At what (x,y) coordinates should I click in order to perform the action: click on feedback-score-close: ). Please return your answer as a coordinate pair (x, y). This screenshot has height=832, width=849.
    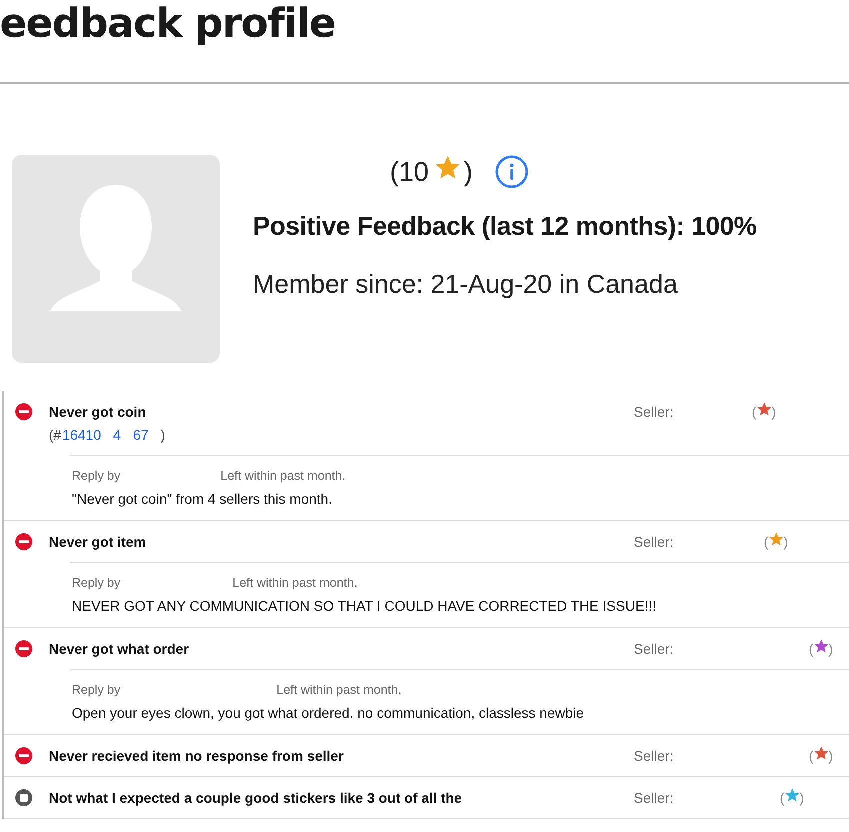
    Looking at the image, I should click on (469, 172).